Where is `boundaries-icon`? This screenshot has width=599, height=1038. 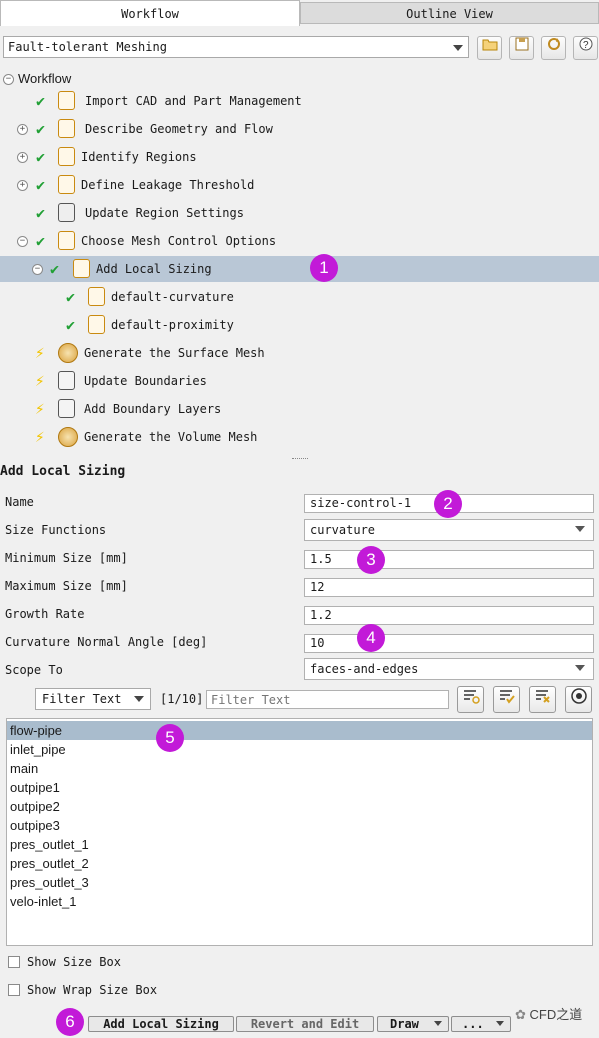 boundaries-icon is located at coordinates (66, 380).